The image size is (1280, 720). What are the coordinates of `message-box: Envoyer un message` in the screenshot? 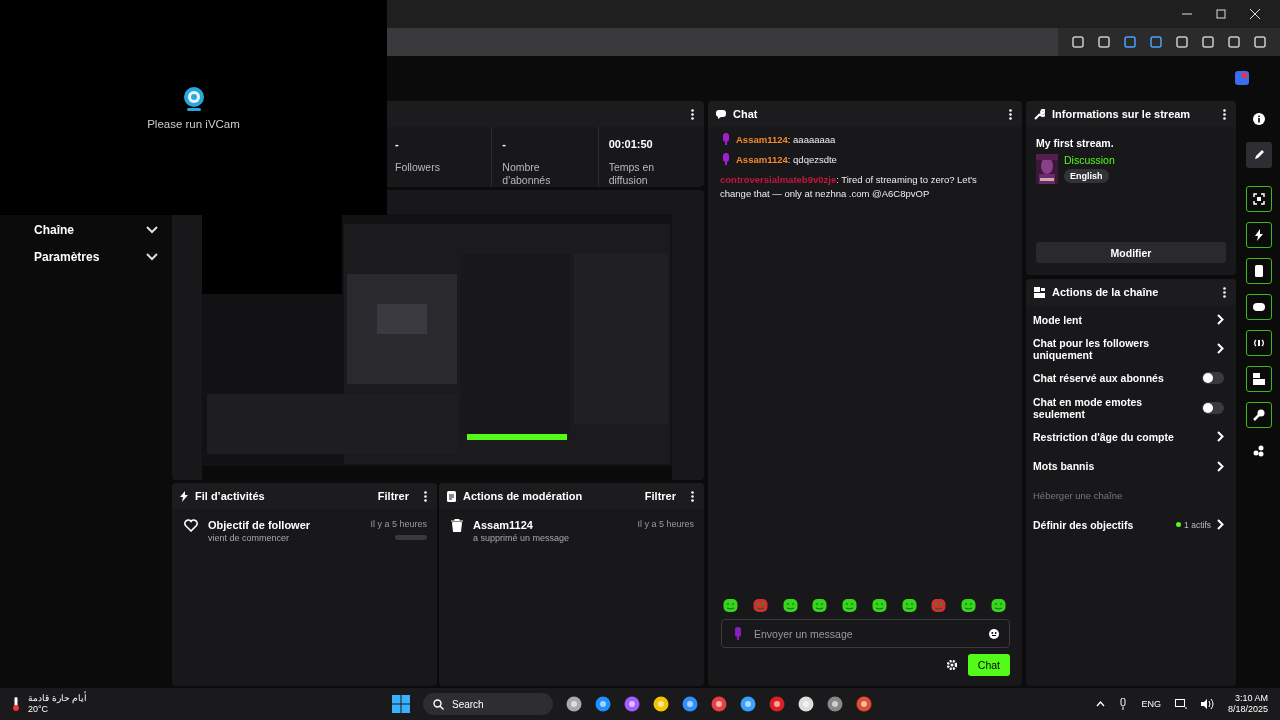 It's located at (865, 633).